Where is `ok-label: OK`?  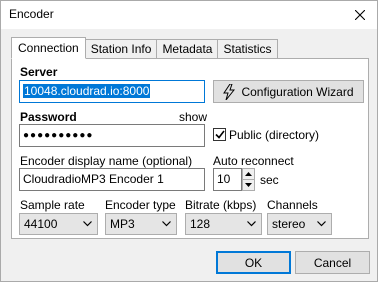
ok-label: OK is located at coordinates (253, 262).